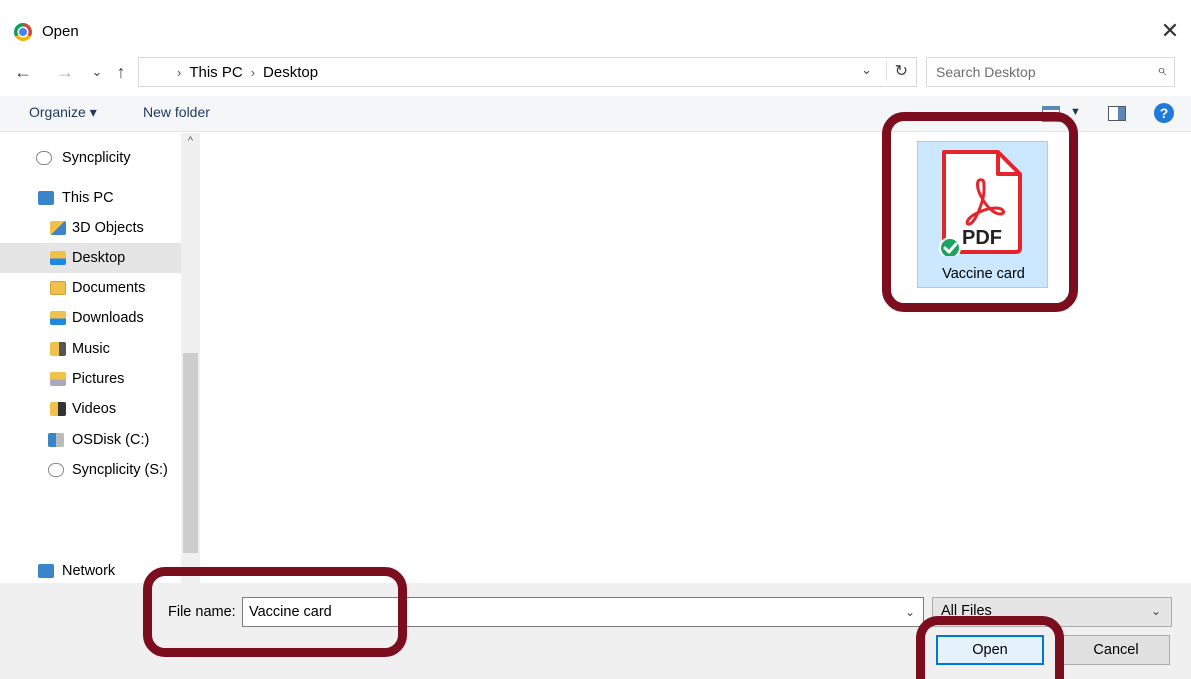 The image size is (1191, 679). What do you see at coordinates (896, 71) in the screenshot?
I see `refresh-icon: ↻` at bounding box center [896, 71].